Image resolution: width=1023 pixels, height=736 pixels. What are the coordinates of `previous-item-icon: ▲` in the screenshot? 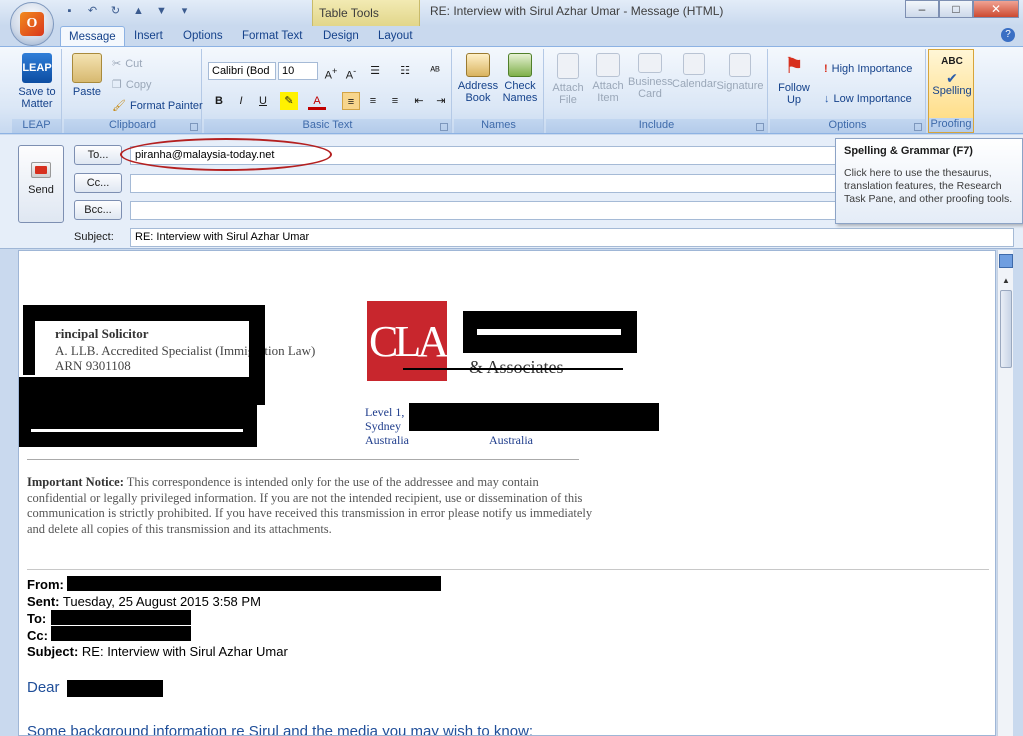 It's located at (138, 11).